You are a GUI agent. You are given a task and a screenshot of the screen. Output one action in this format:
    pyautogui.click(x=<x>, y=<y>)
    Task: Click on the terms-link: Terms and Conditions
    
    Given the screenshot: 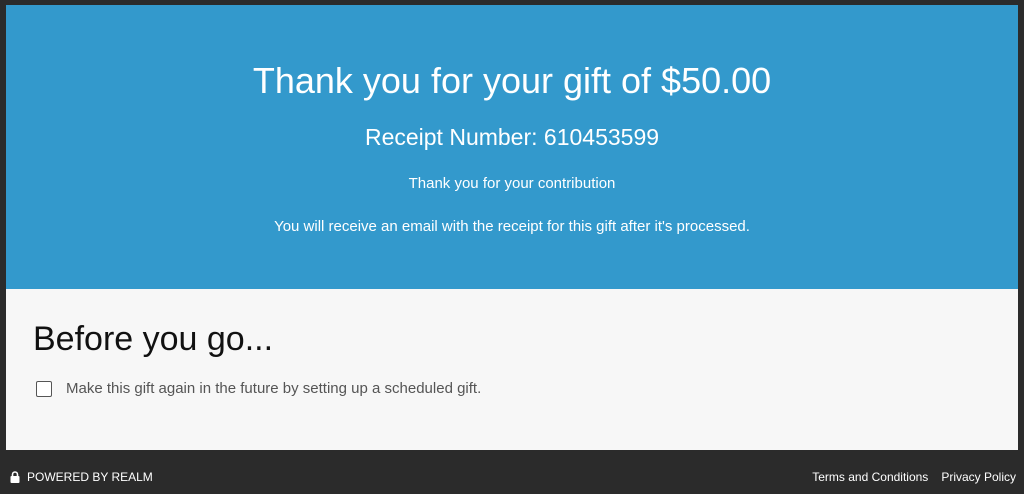 What is the action you would take?
    pyautogui.click(x=870, y=477)
    